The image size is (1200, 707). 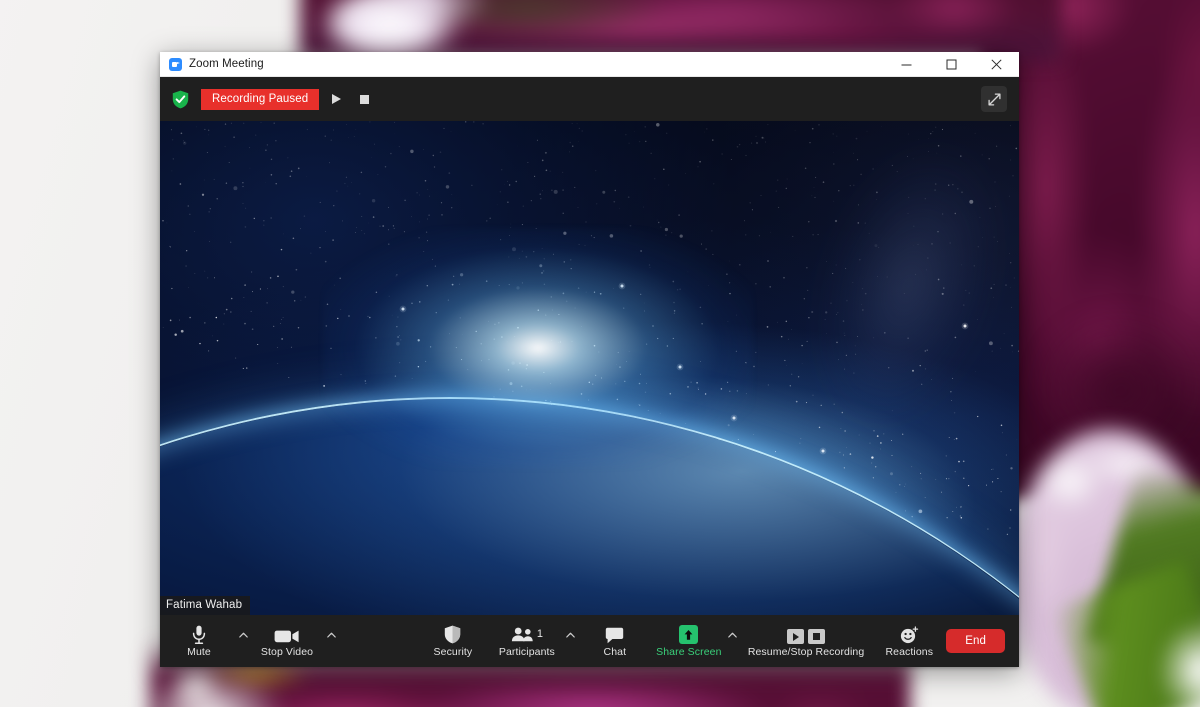 I want to click on security-button: Security, so click(x=453, y=641).